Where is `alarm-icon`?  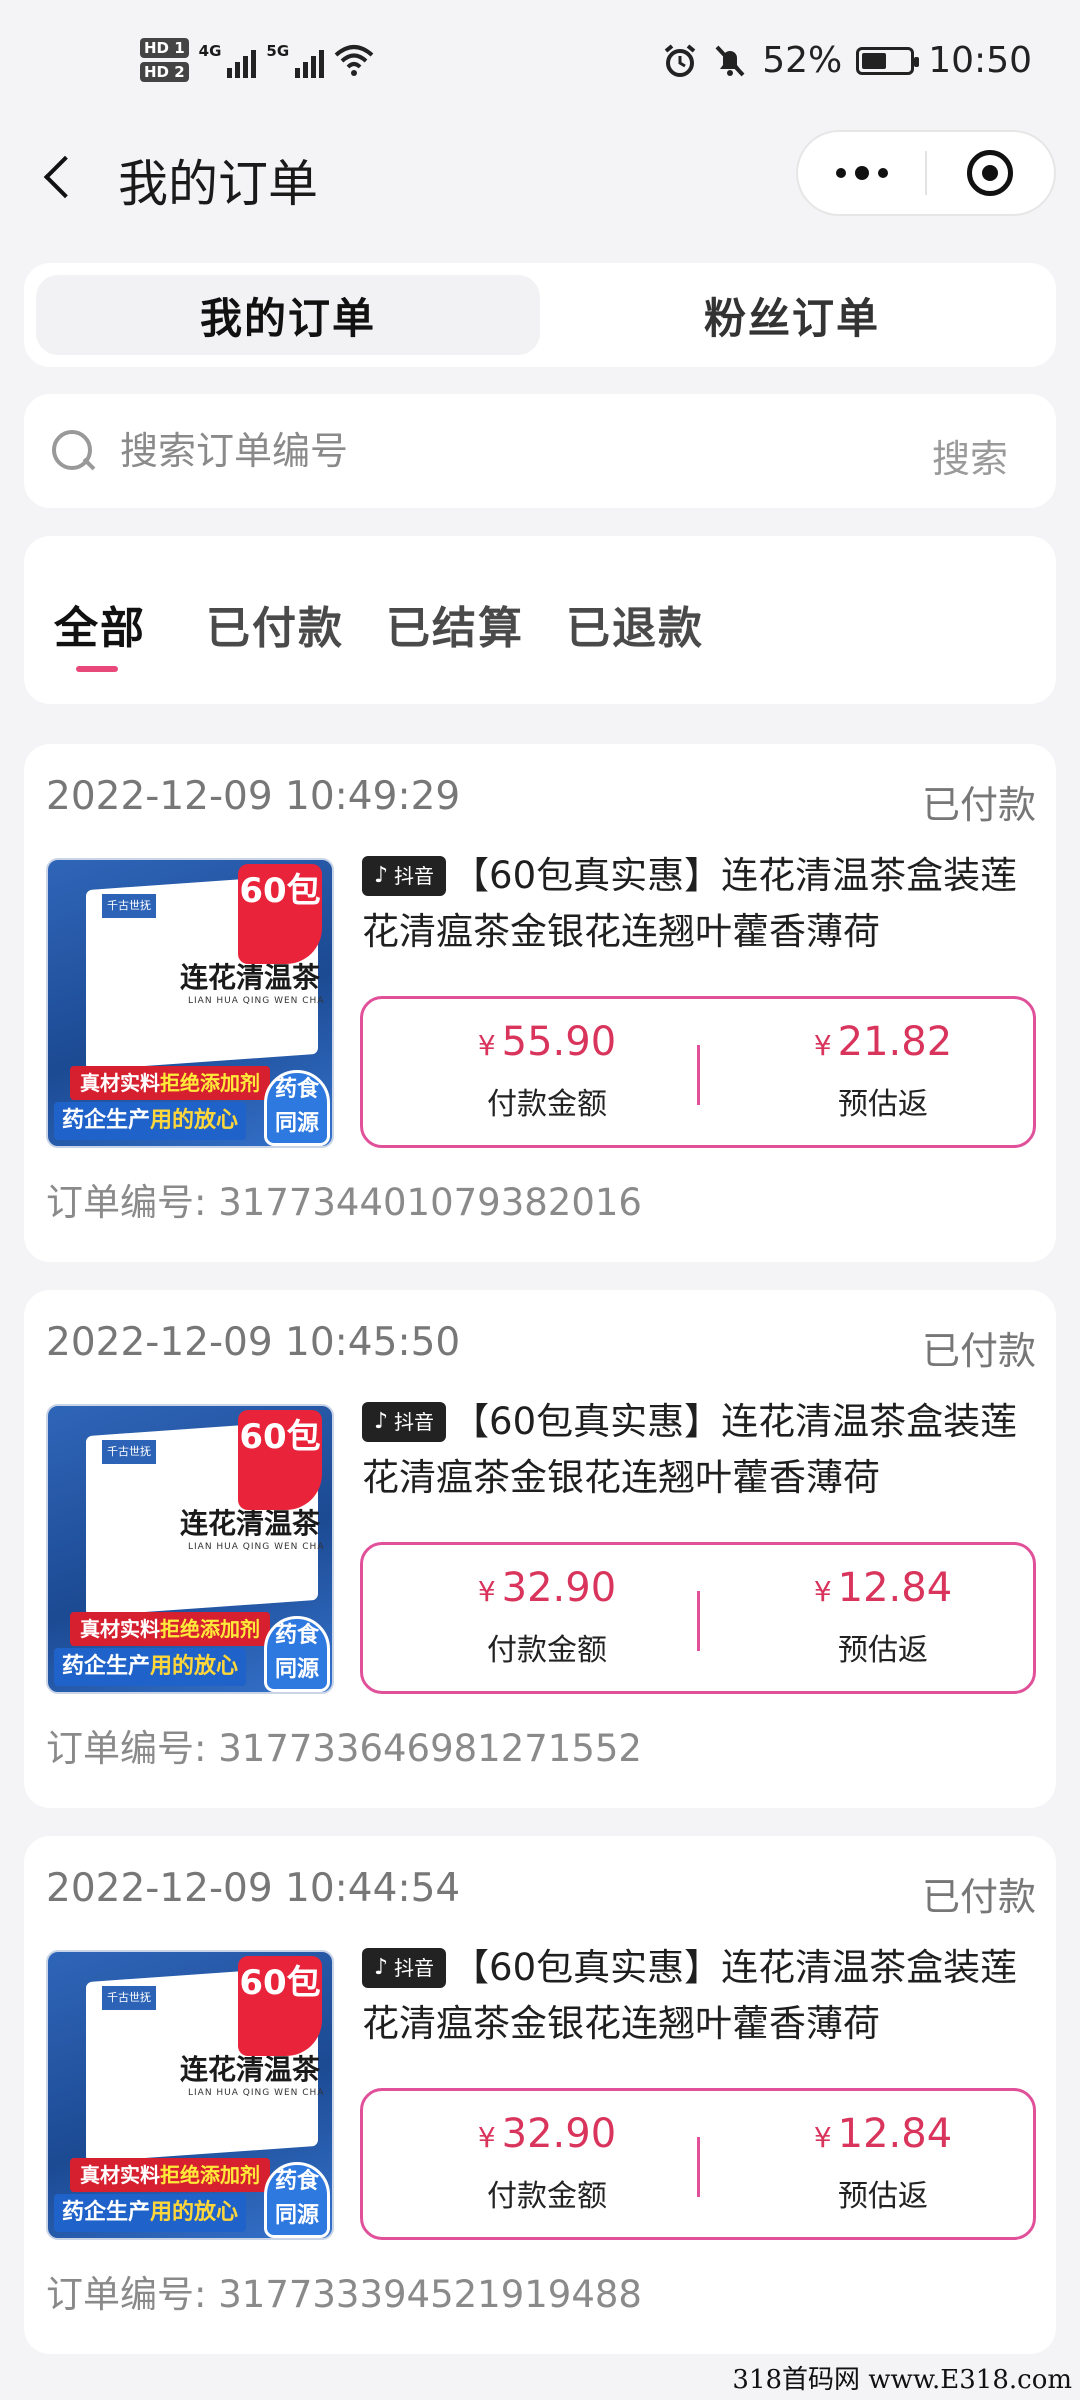
alarm-icon is located at coordinates (680, 60).